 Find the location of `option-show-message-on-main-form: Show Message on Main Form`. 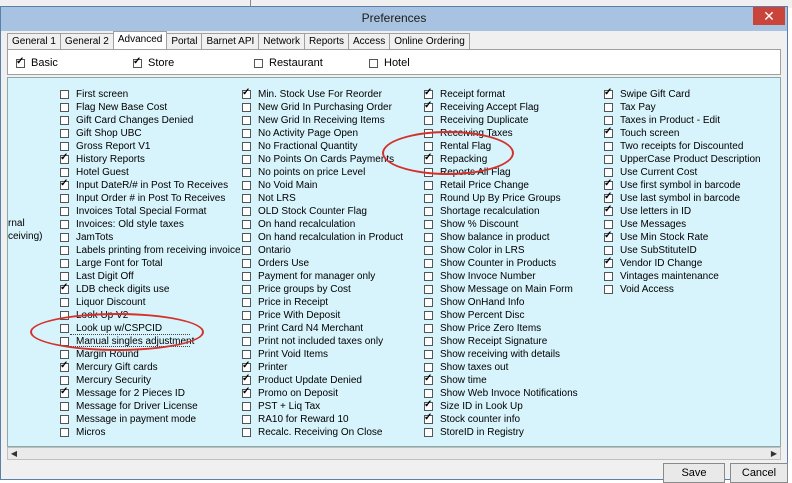

option-show-message-on-main-form: Show Message on Main Form is located at coordinates (501, 289).